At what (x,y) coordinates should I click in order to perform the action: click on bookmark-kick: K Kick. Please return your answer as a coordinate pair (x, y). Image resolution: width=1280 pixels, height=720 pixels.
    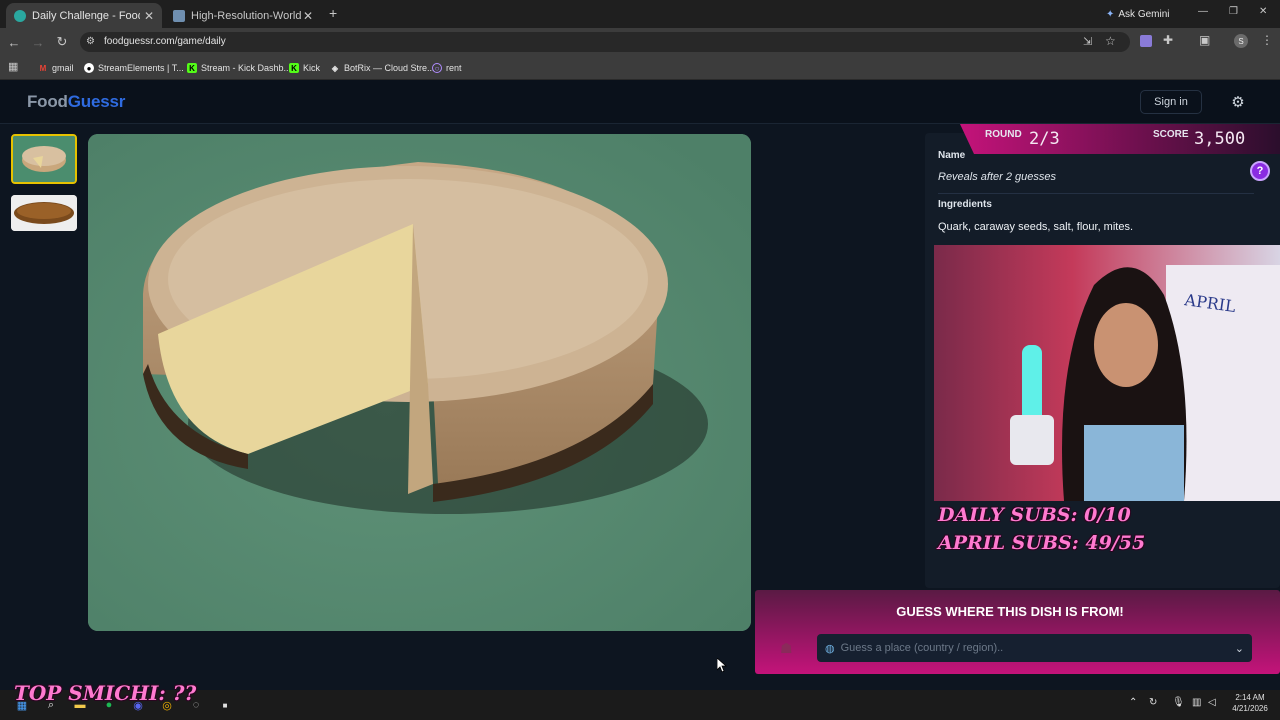
    Looking at the image, I should click on (304, 68).